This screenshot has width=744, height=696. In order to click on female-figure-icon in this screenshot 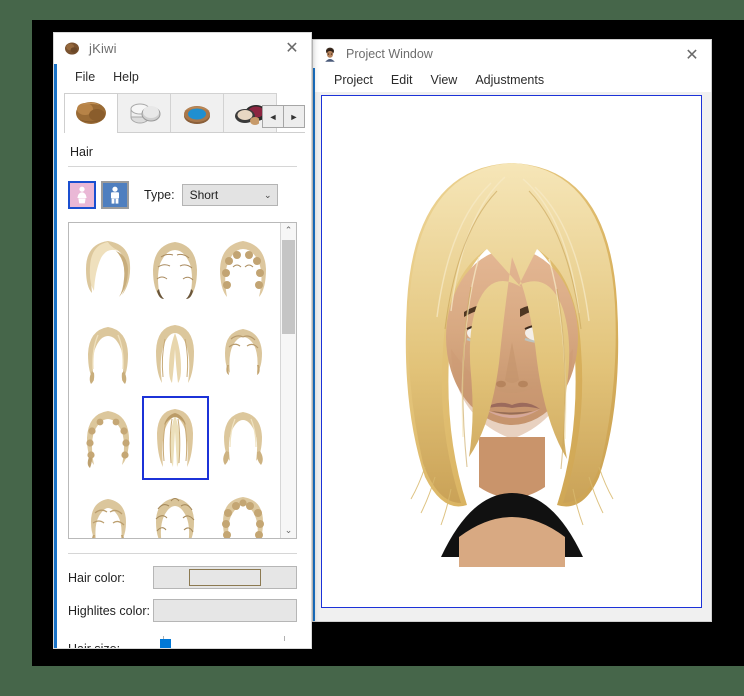, I will do `click(82, 195)`.